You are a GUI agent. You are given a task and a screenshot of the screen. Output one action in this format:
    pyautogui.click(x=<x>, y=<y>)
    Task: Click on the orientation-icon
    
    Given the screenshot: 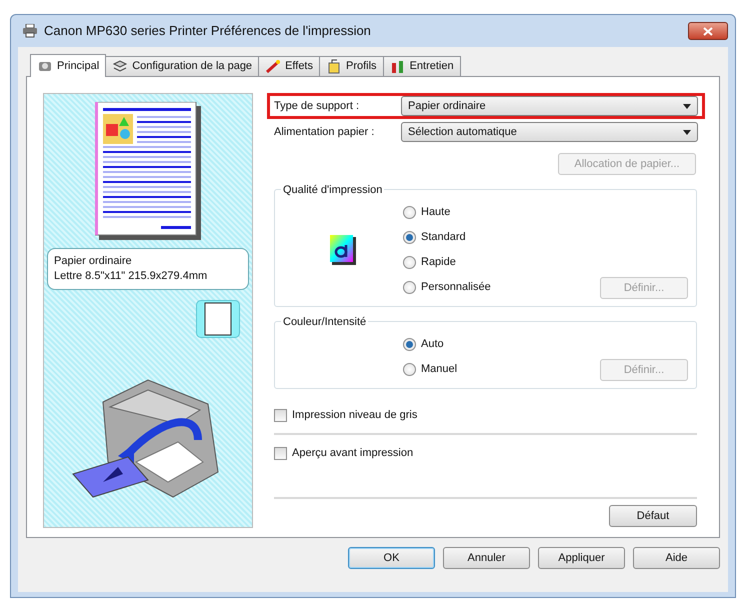 What is the action you would take?
    pyautogui.click(x=218, y=319)
    